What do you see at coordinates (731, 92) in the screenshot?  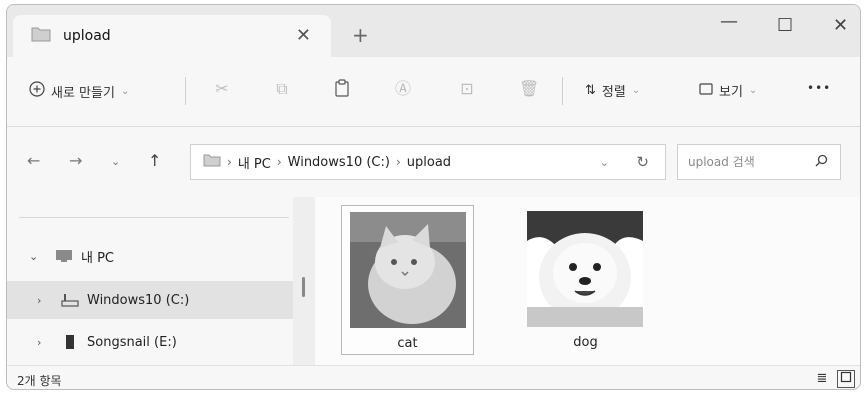 I see `view-button-label: 보기` at bounding box center [731, 92].